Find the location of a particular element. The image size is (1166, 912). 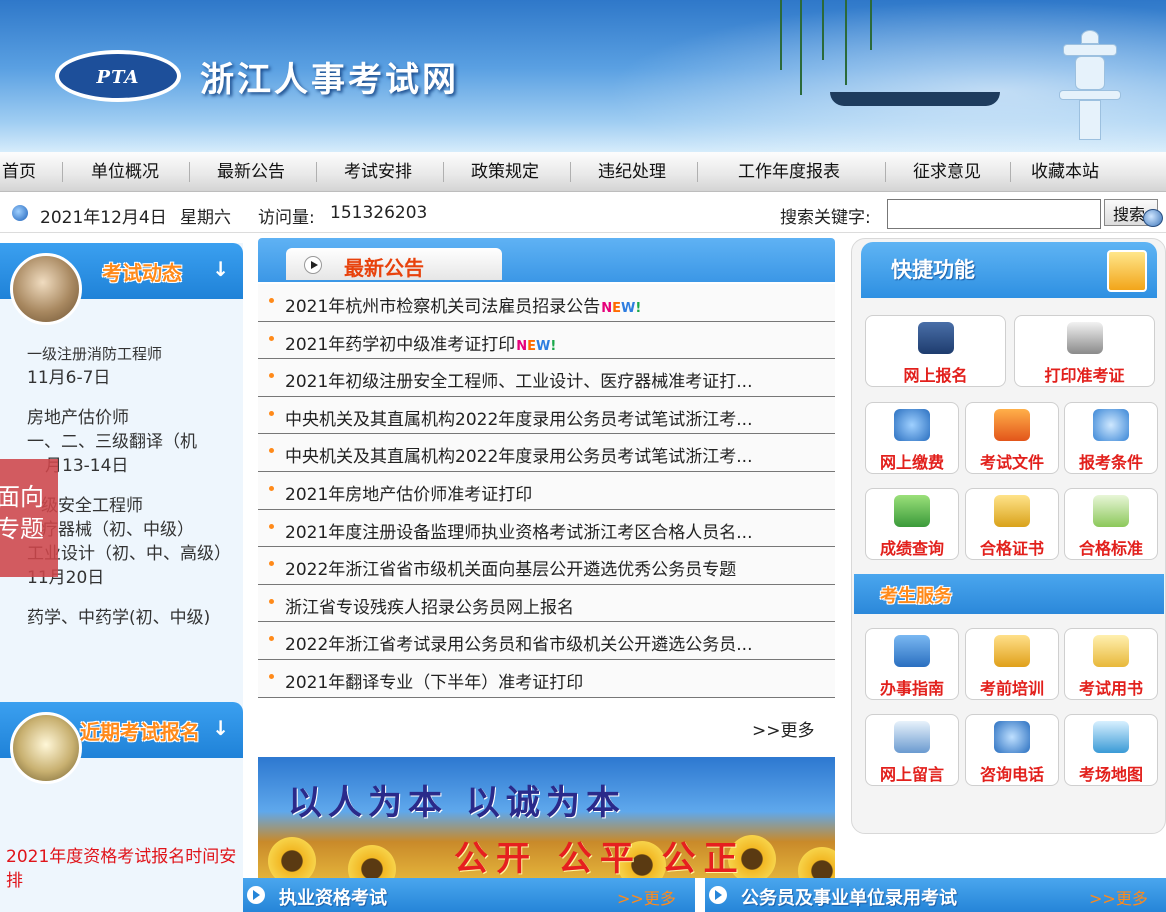

search-input is located at coordinates (994, 214).